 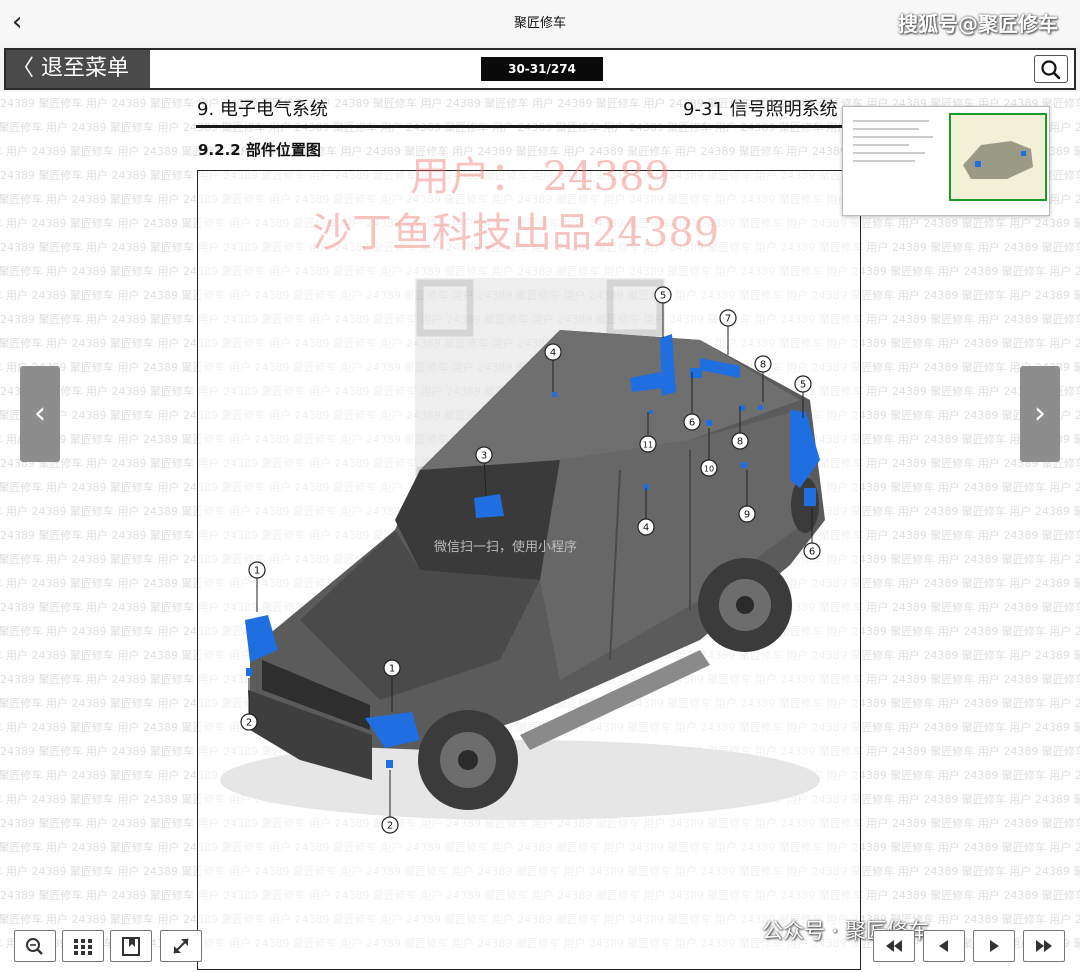 I want to click on thumbnail-text, so click(x=893, y=141).